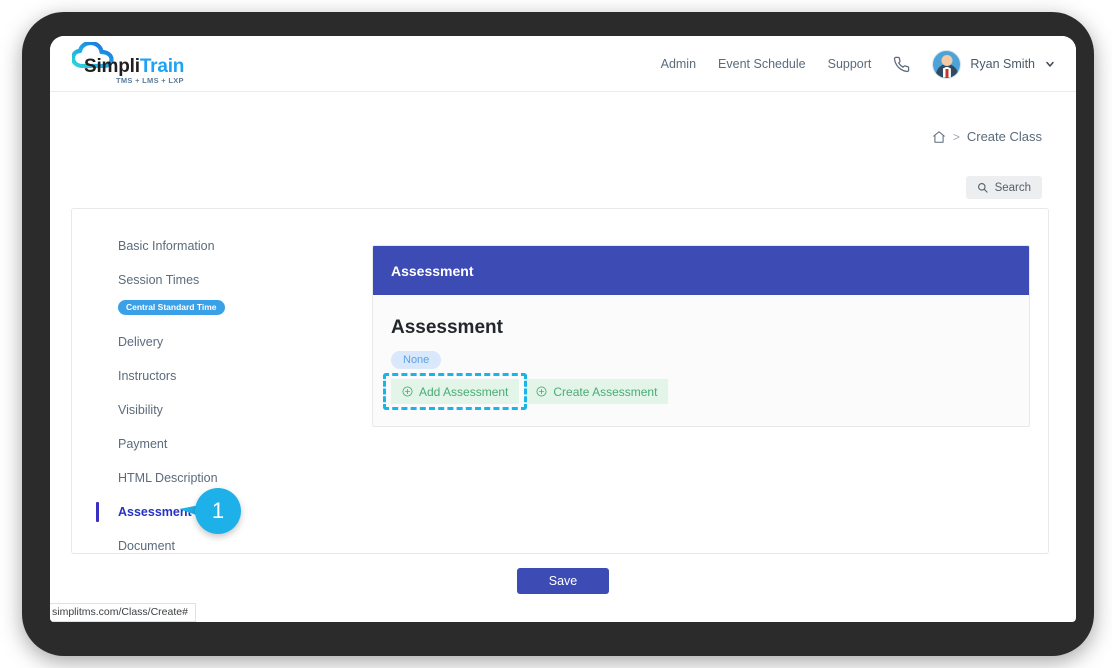 This screenshot has width=1112, height=668. Describe the element at coordinates (947, 73) in the screenshot. I see `avatar-tie` at that location.